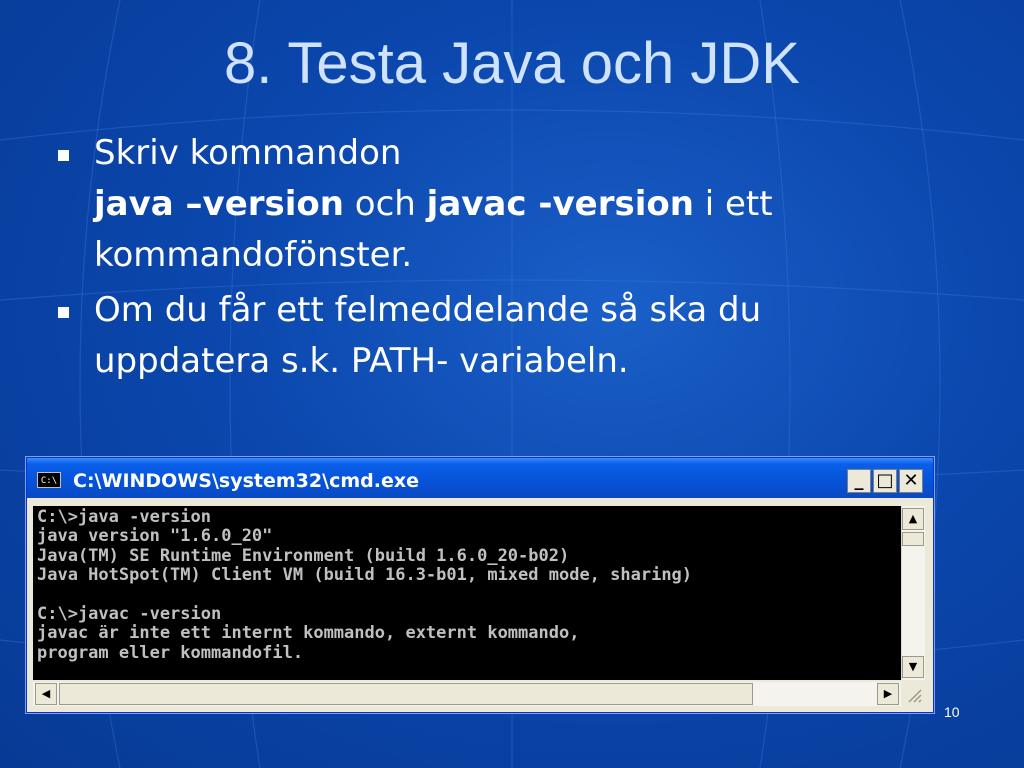 This screenshot has height=768, width=1024. What do you see at coordinates (888, 694) in the screenshot?
I see `scroll-right-icon: ▶` at bounding box center [888, 694].